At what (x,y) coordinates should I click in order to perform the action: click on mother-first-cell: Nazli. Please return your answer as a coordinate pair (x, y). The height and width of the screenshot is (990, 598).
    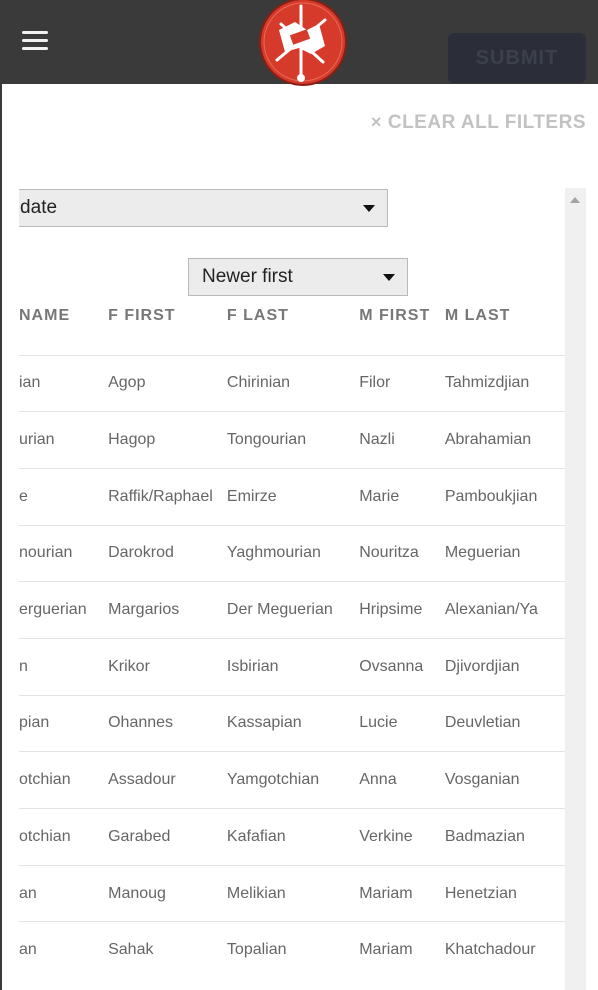
    Looking at the image, I should click on (402, 440).